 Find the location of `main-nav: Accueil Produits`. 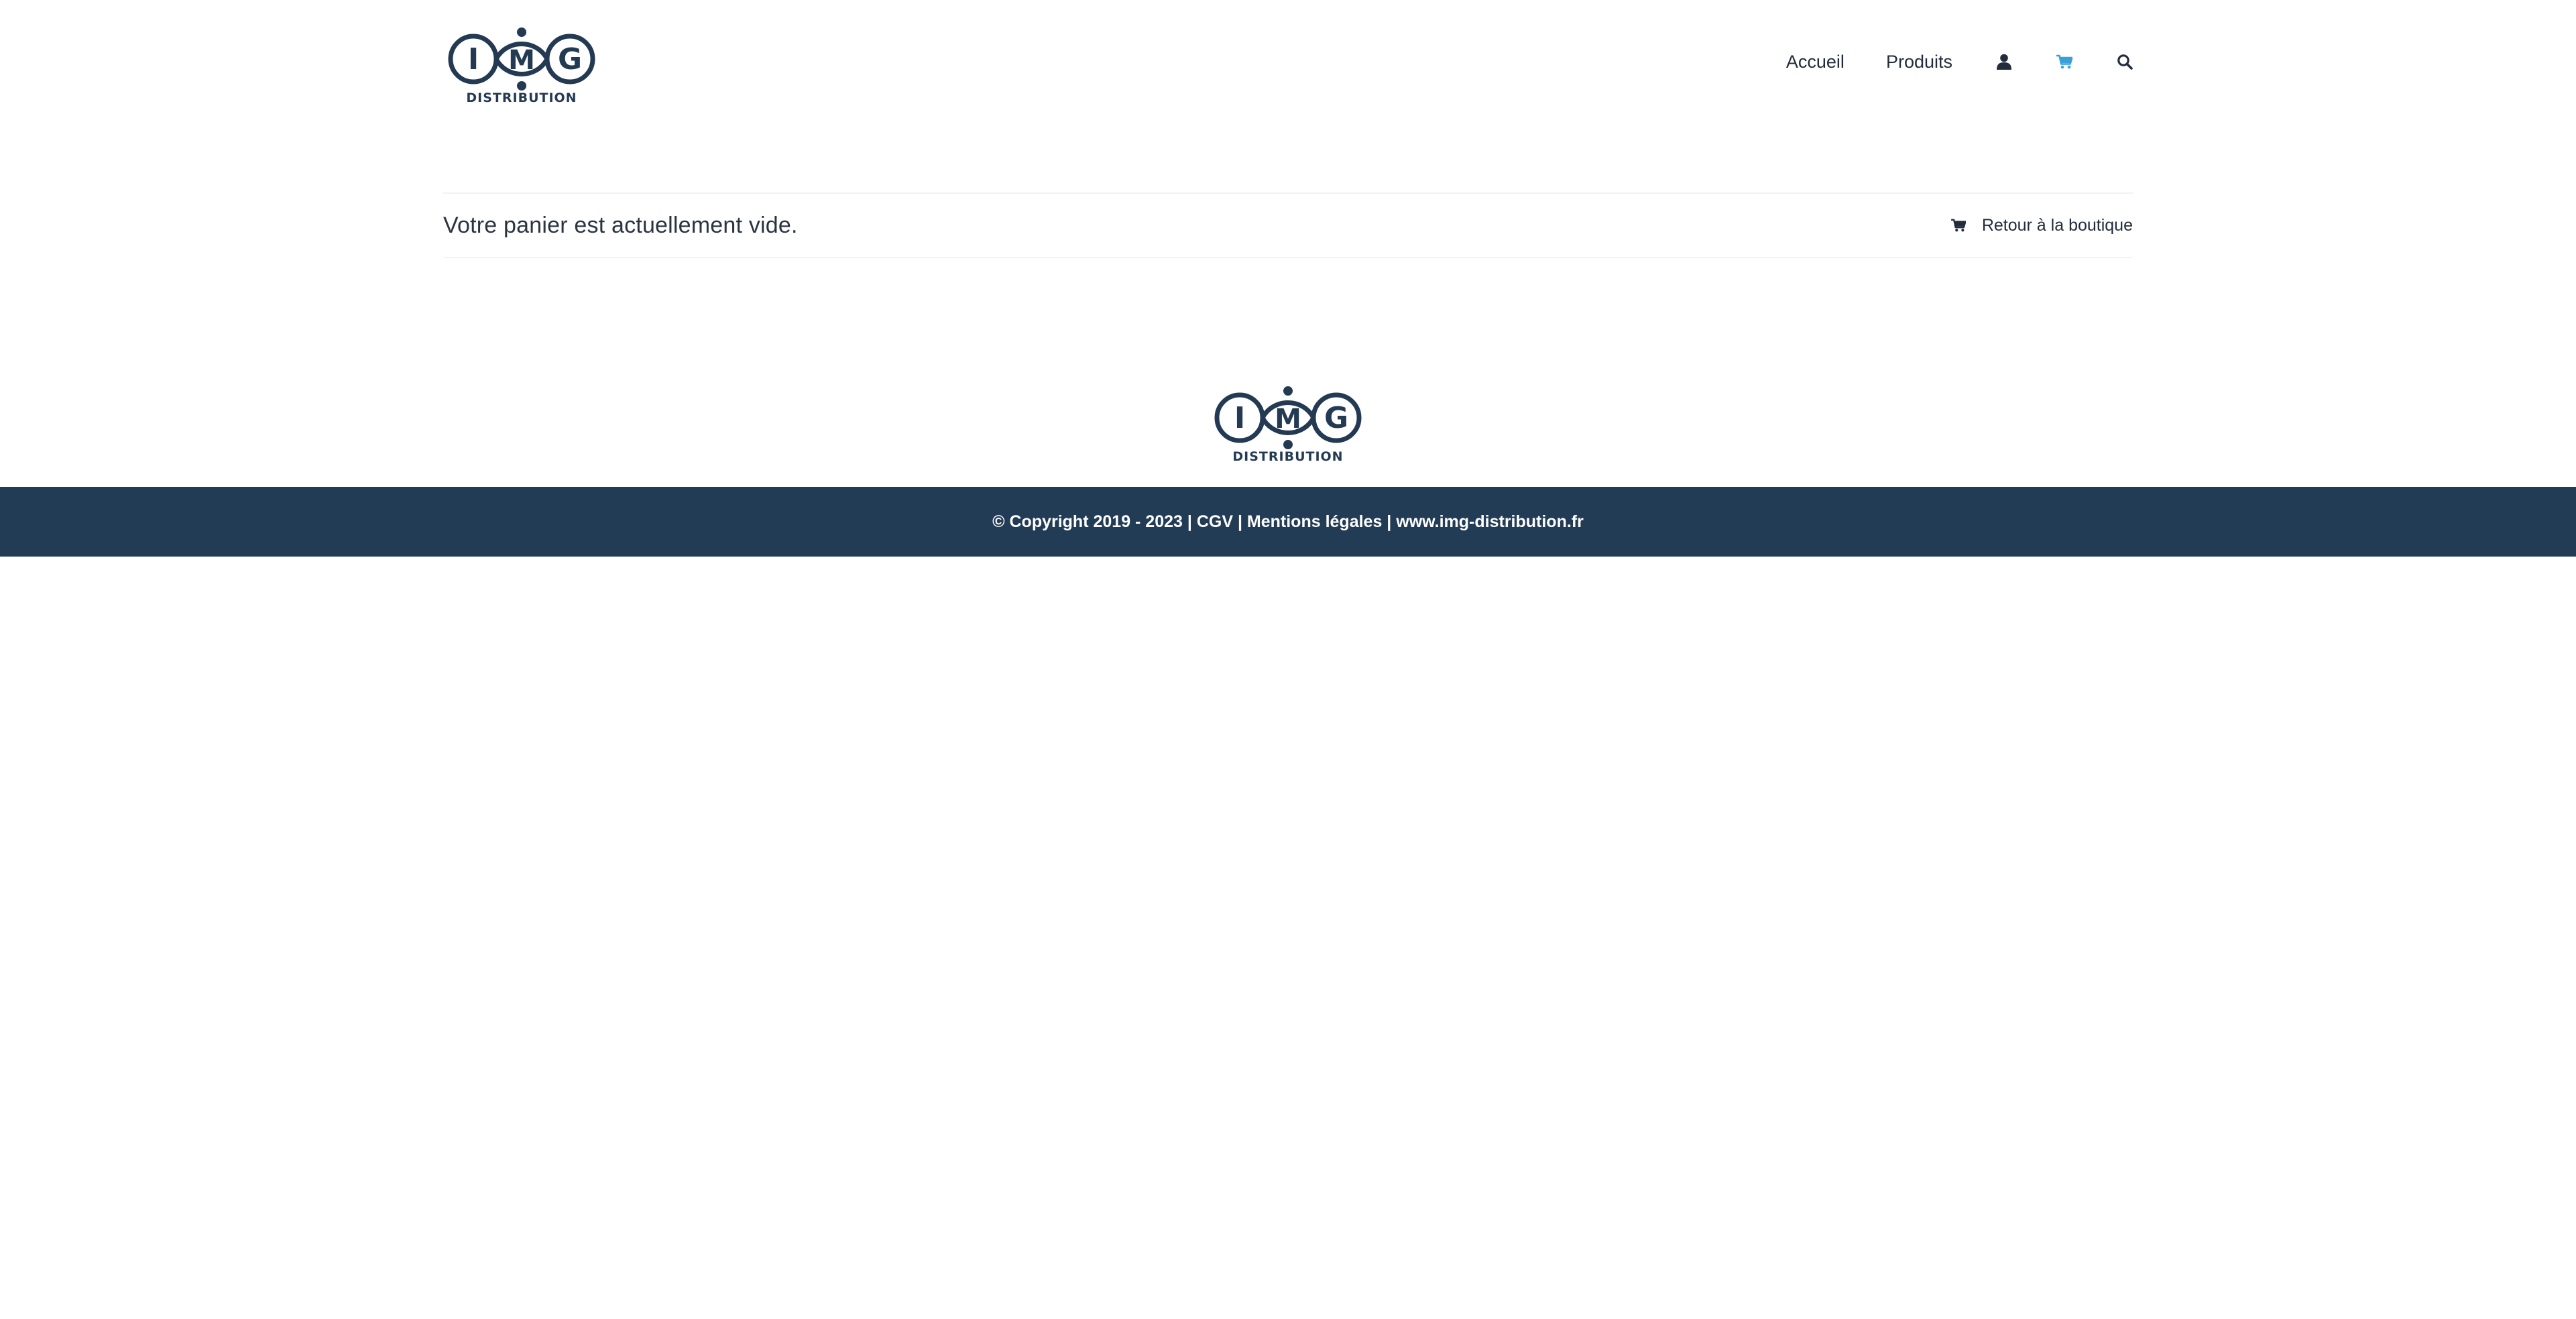

main-nav: Accueil Produits is located at coordinates (1959, 61).